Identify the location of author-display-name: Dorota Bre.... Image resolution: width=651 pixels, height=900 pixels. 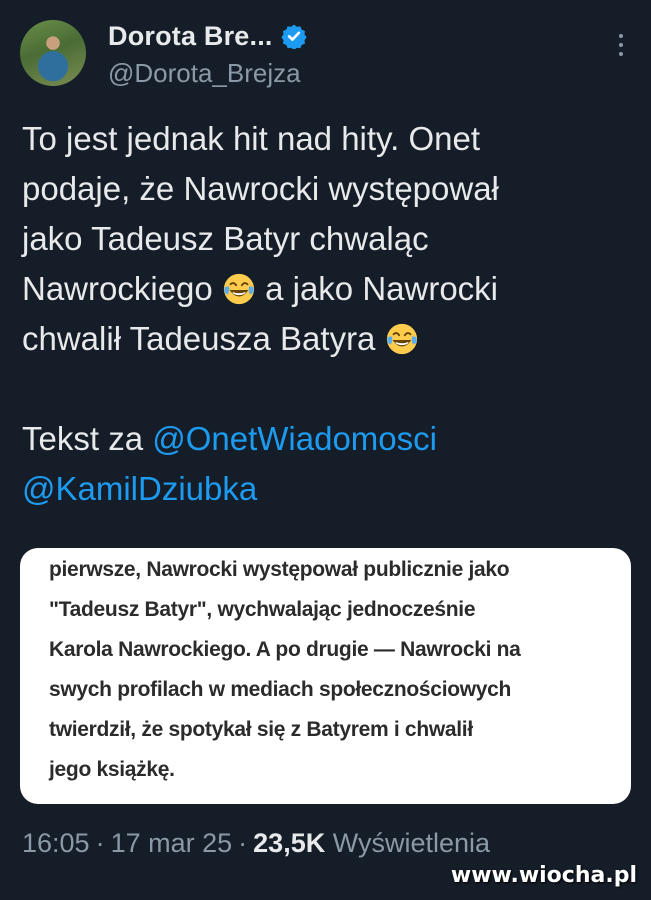
(190, 36).